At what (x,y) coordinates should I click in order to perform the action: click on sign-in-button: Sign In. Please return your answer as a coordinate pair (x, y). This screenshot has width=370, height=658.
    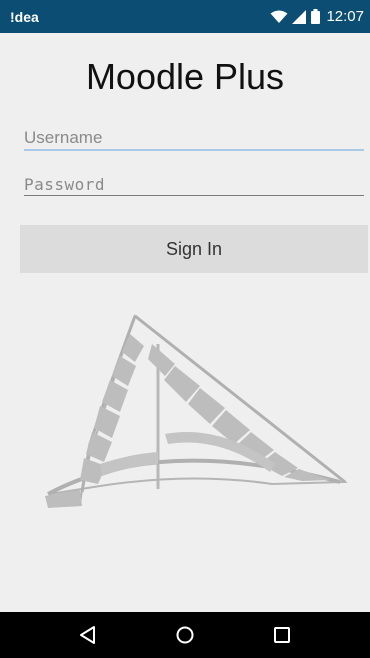
    Looking at the image, I should click on (194, 249).